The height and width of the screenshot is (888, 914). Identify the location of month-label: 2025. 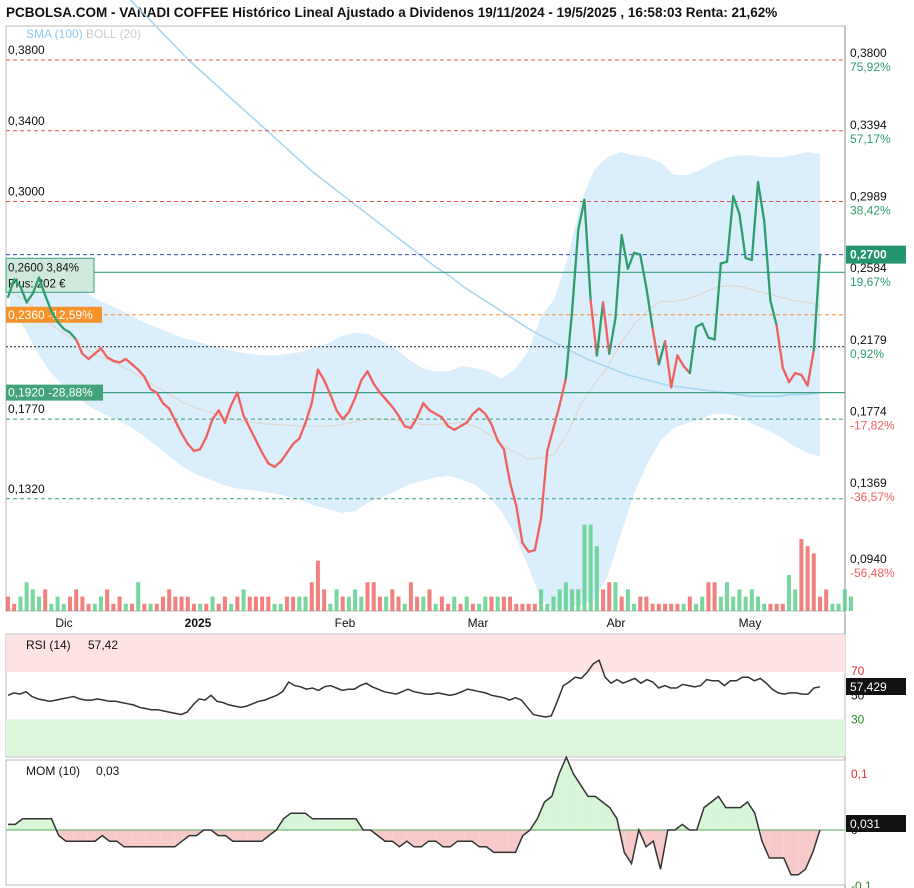
(198, 623).